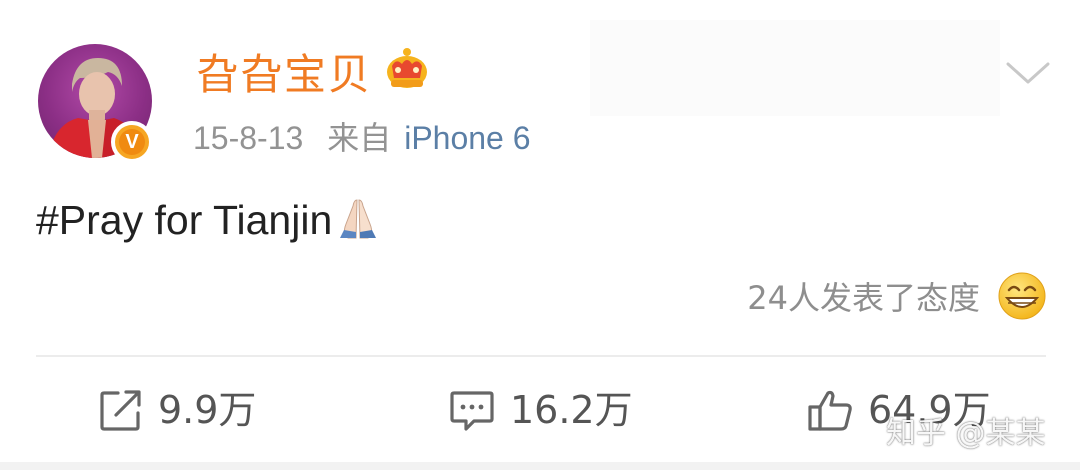 The height and width of the screenshot is (470, 1080). Describe the element at coordinates (541, 356) in the screenshot. I see `divider` at that location.